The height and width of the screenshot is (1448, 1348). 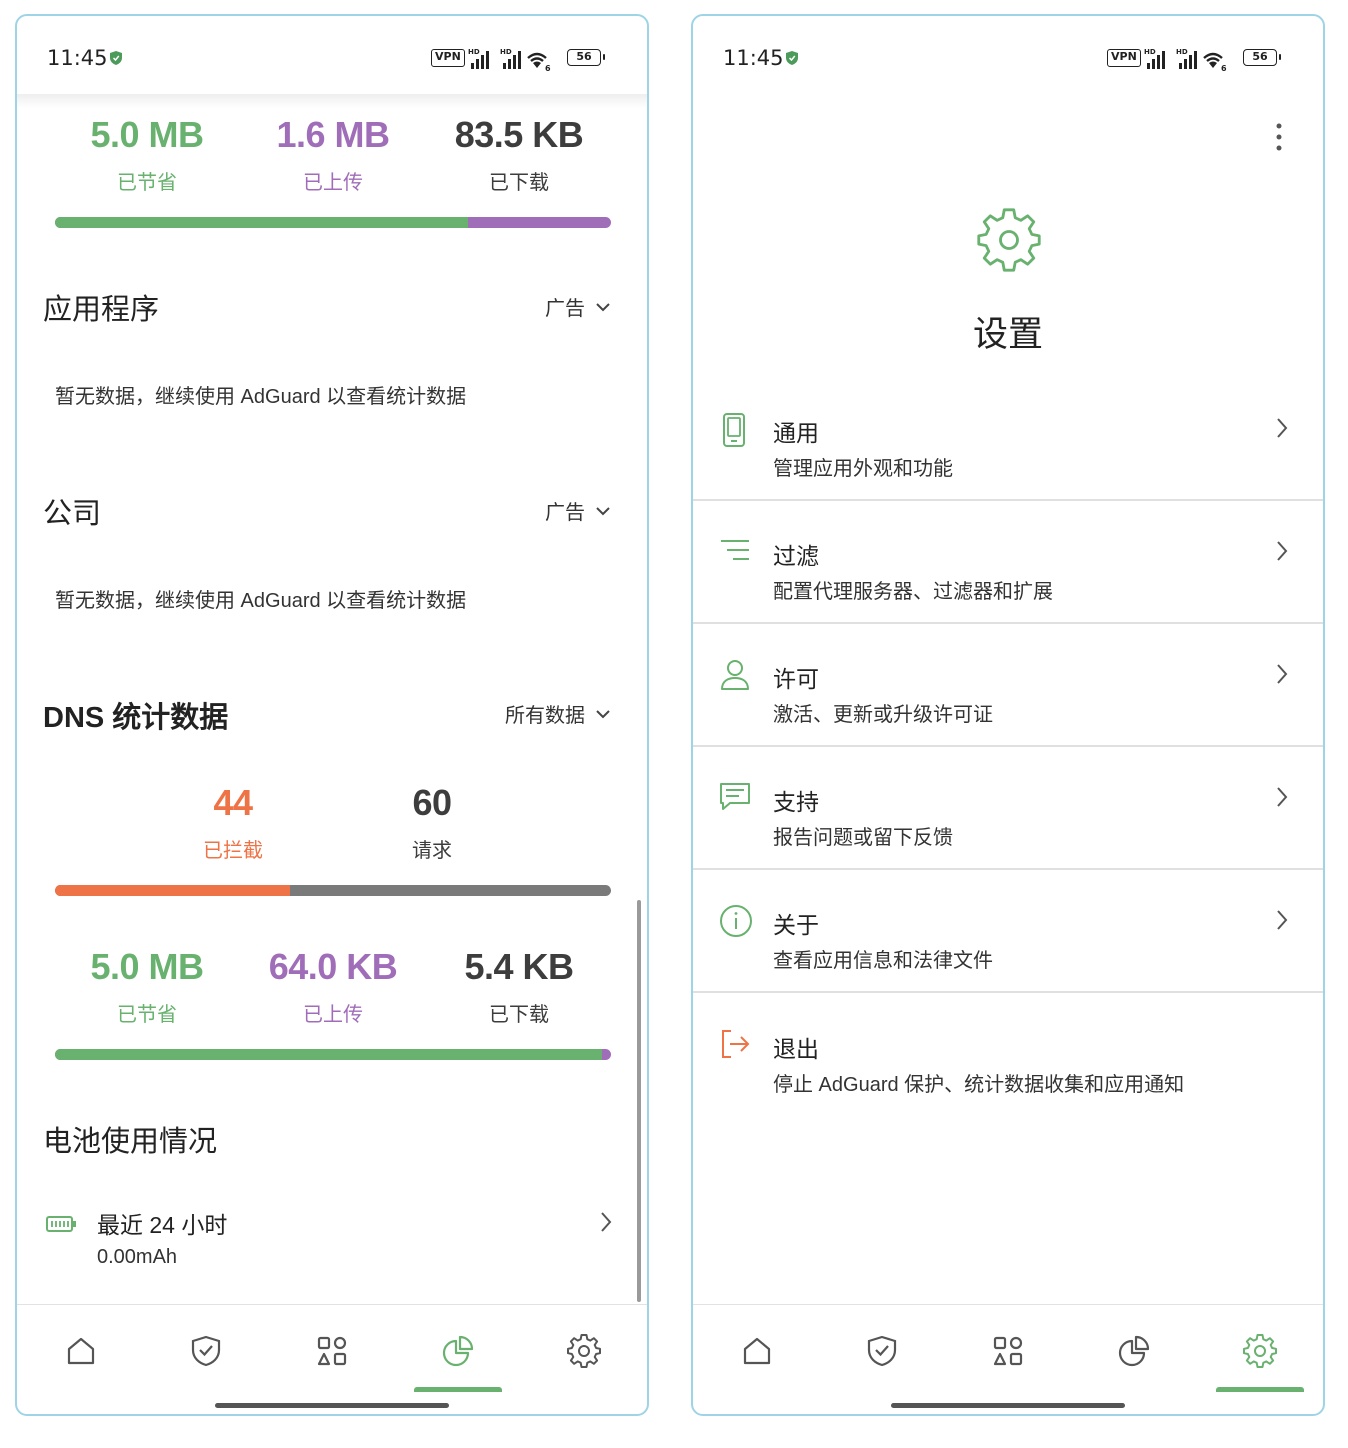 What do you see at coordinates (72, 514) in the screenshot?
I see `companies-section-title: 公司` at bounding box center [72, 514].